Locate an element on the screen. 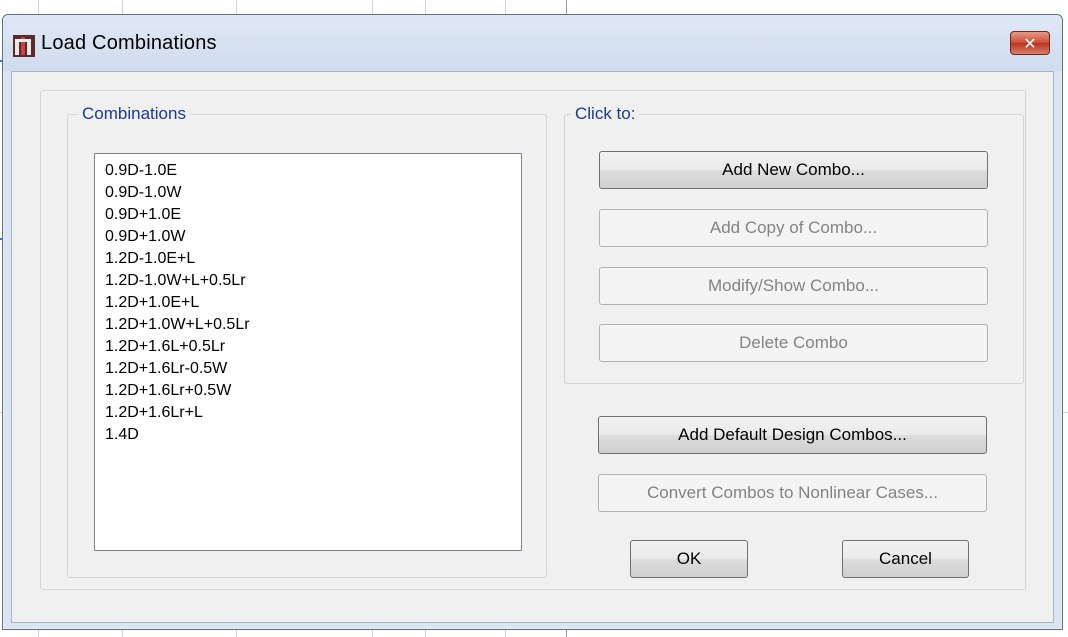 This screenshot has width=1068, height=637. list-item: 1.2D+1.6Lr-0.5W is located at coordinates (313, 369).